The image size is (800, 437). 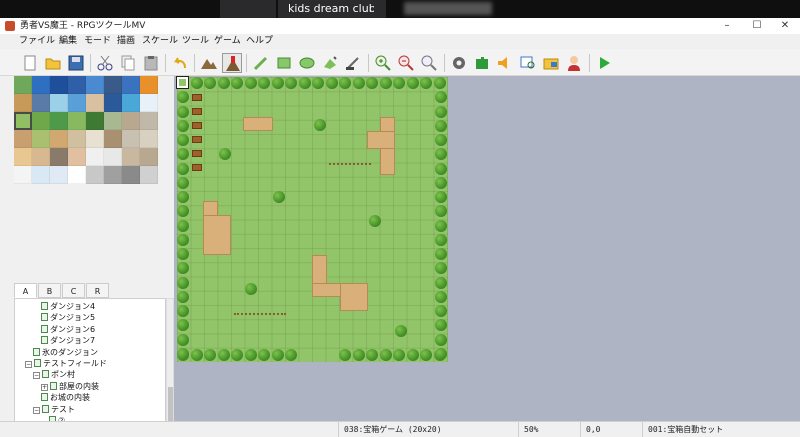 What do you see at coordinates (785, 26) in the screenshot?
I see `close-button: ✕` at bounding box center [785, 26].